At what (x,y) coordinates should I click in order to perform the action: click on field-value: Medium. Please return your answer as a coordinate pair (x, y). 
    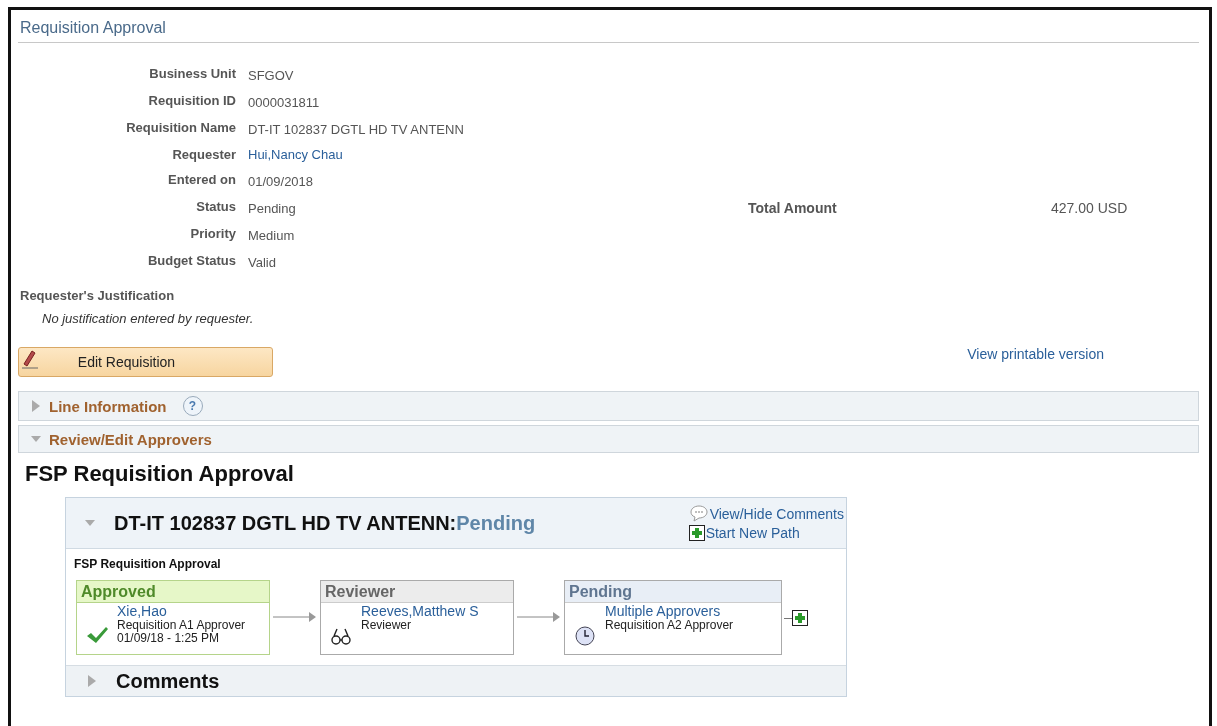
    Looking at the image, I should click on (271, 235).